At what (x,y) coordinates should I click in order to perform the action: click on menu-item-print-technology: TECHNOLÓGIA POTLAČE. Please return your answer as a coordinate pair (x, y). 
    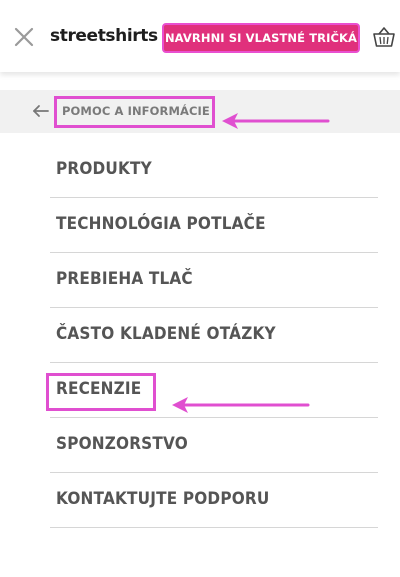
    Looking at the image, I should click on (214, 225).